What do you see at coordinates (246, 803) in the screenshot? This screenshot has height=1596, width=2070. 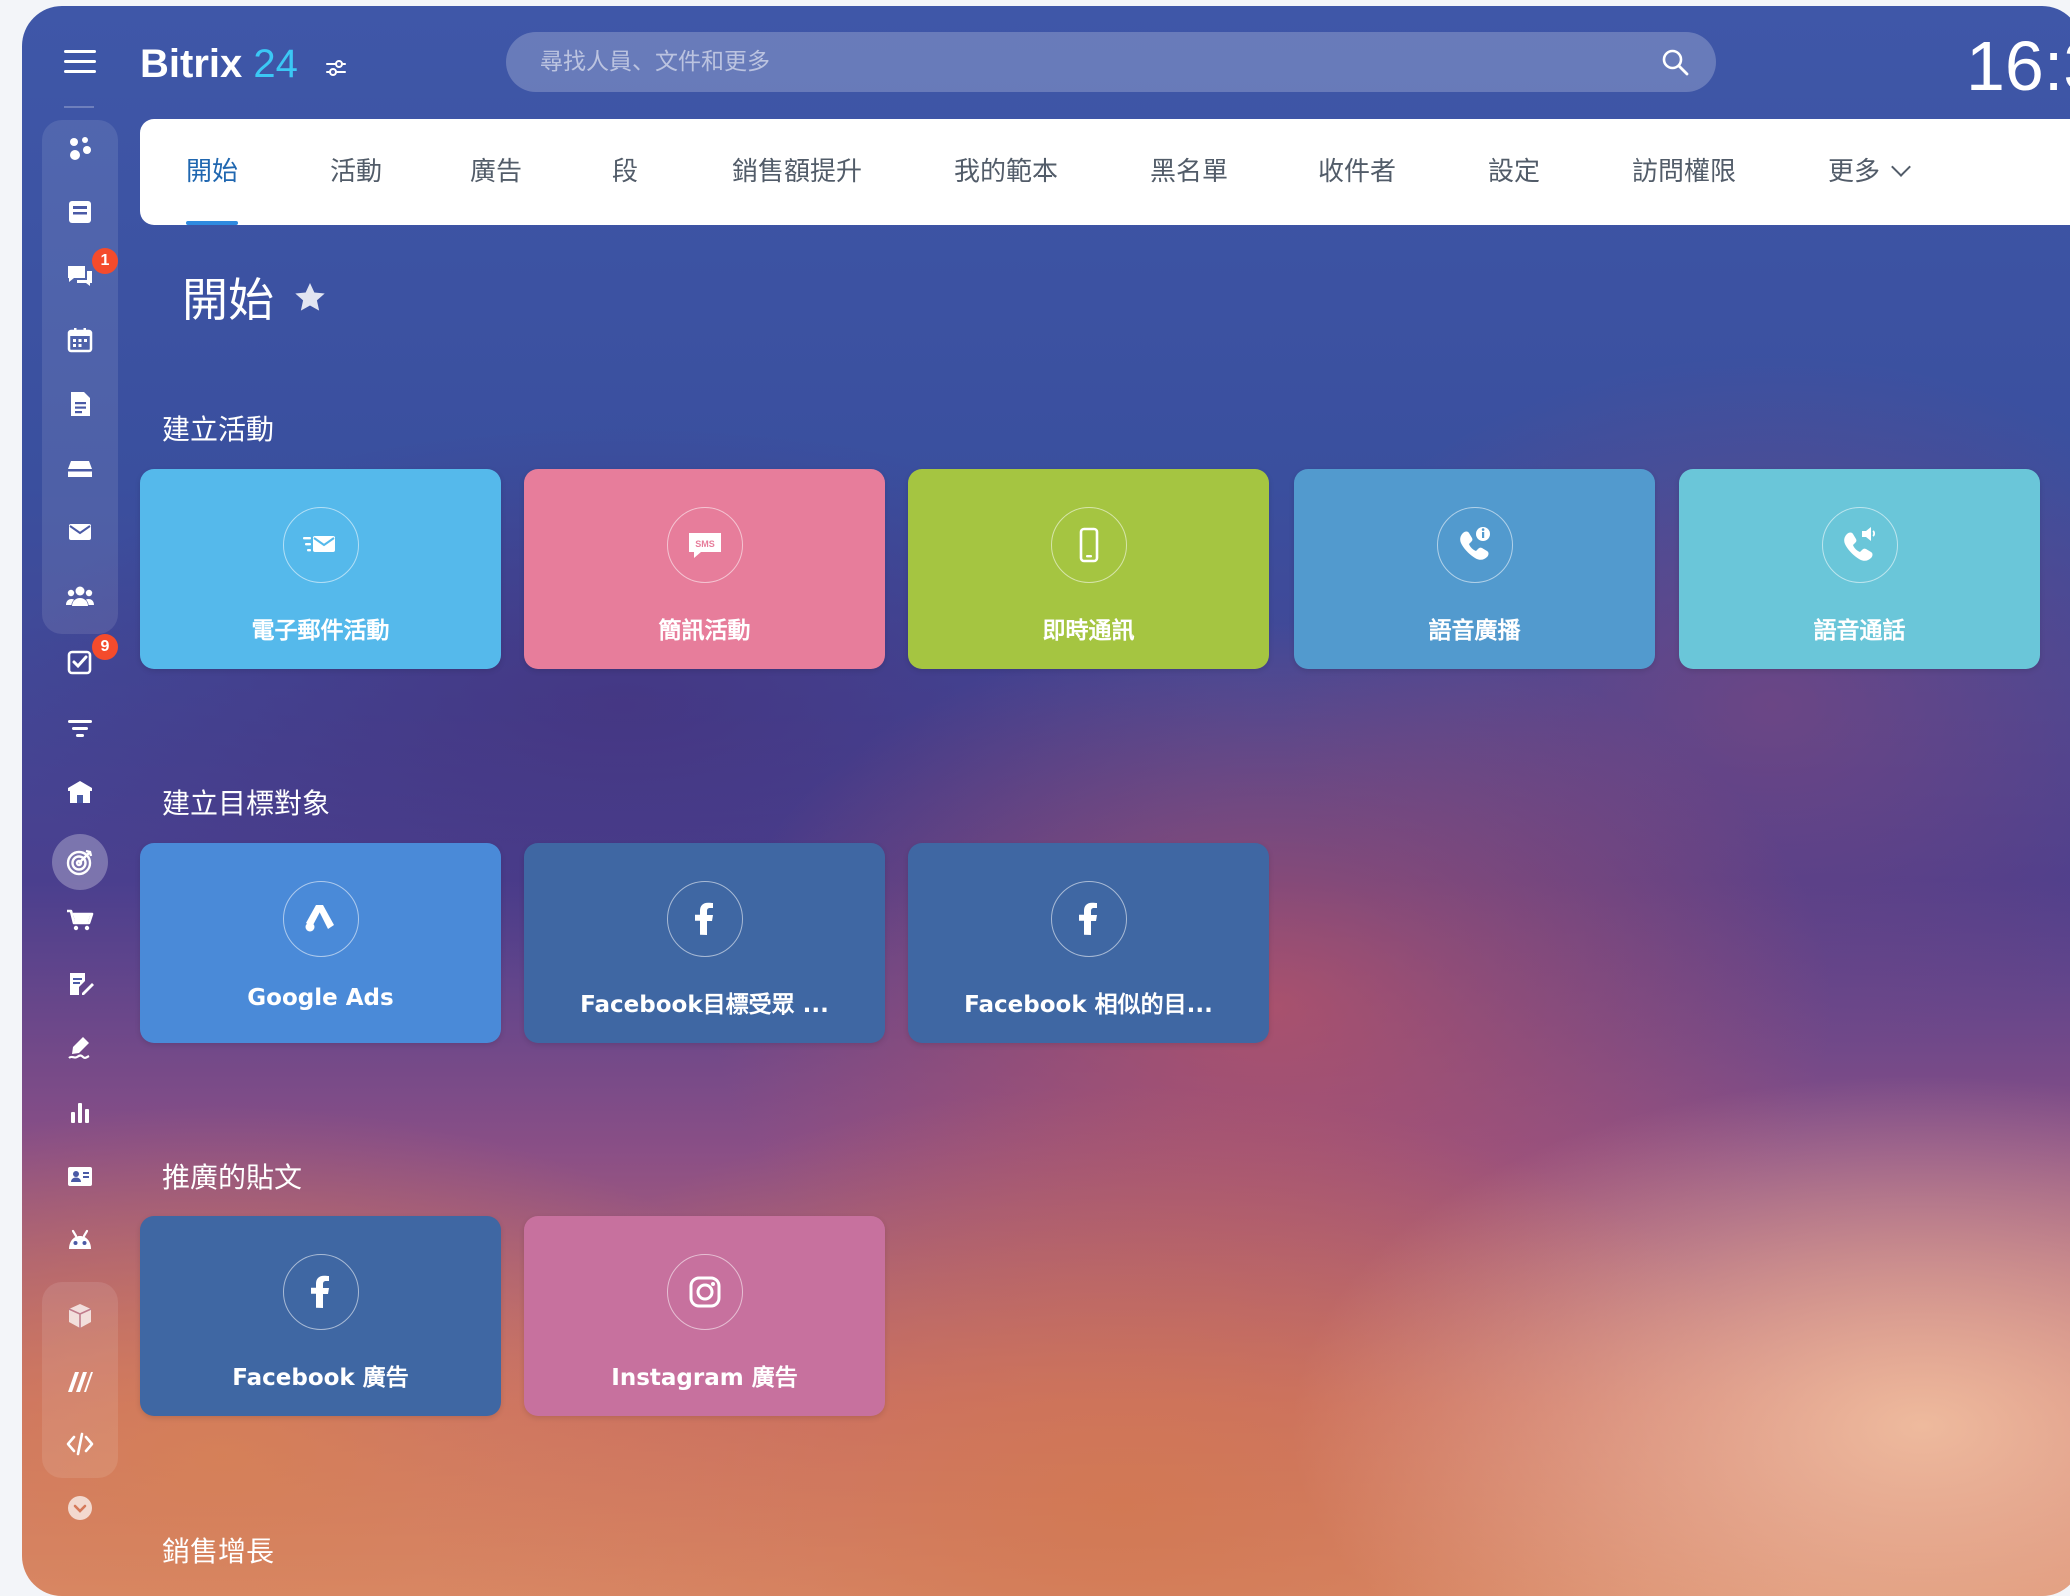 I see `section-title-create-audience: 建立目標對象` at bounding box center [246, 803].